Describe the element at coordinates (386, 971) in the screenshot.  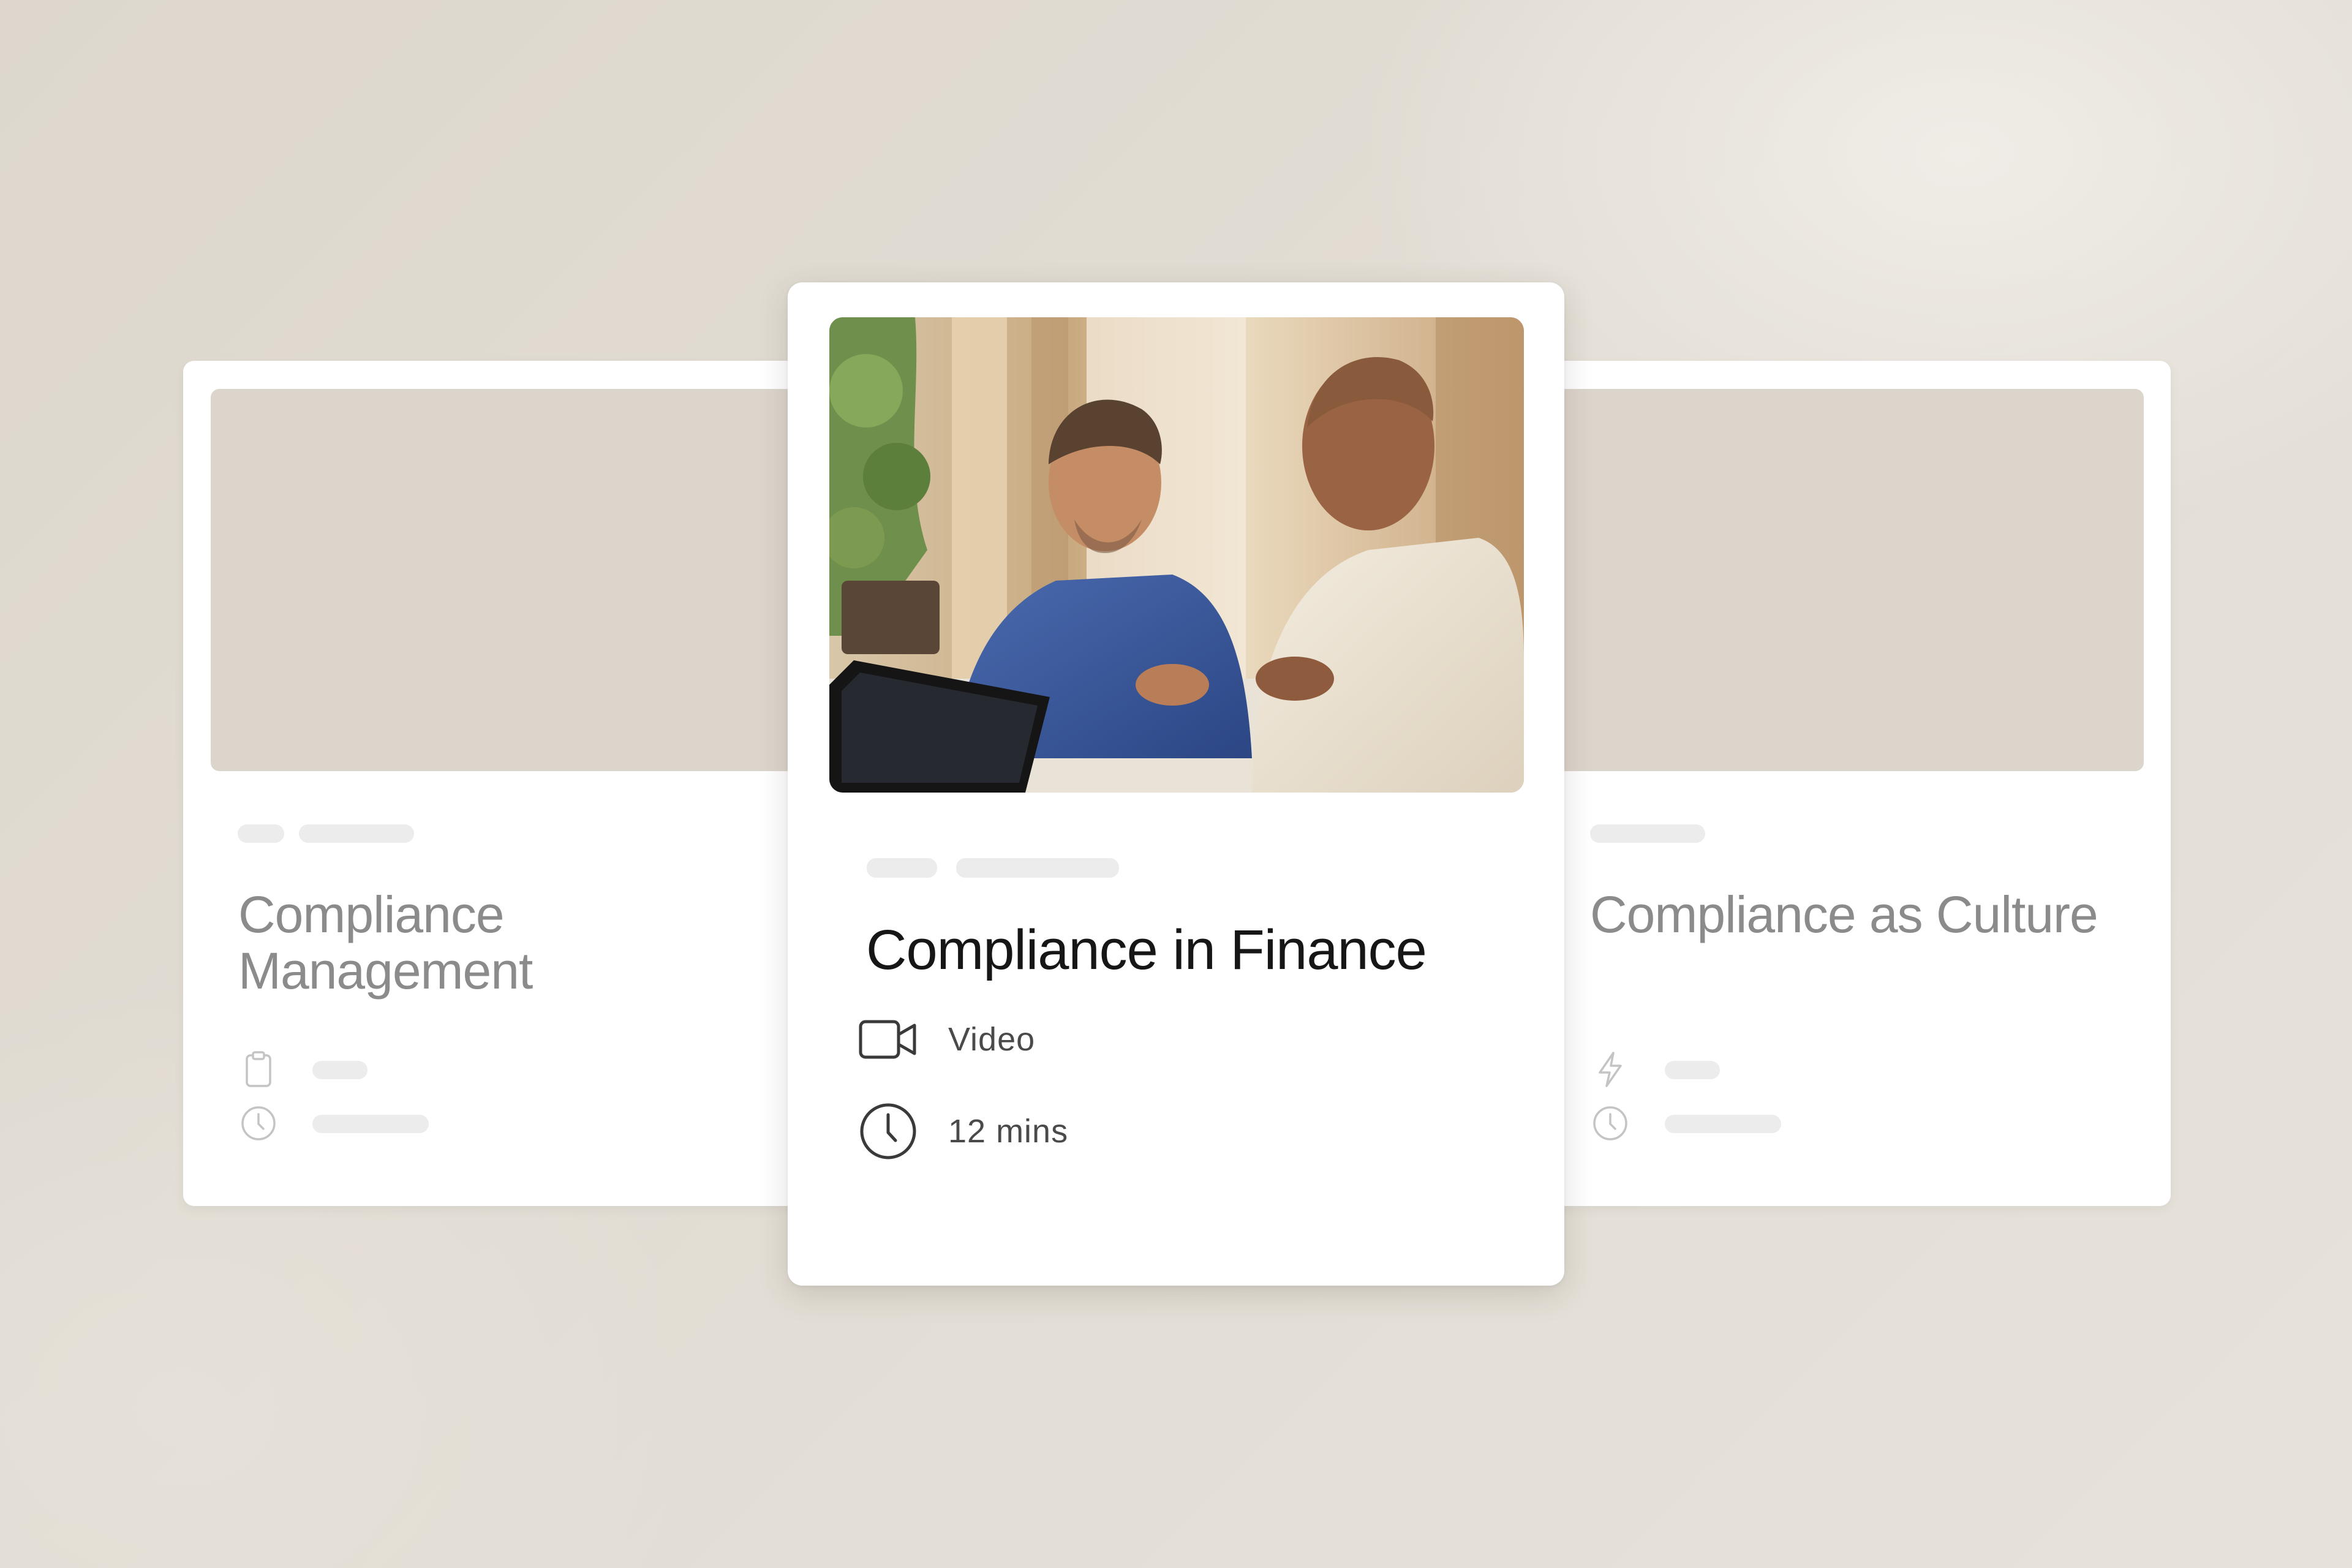
I see `card-title-line: Management` at that location.